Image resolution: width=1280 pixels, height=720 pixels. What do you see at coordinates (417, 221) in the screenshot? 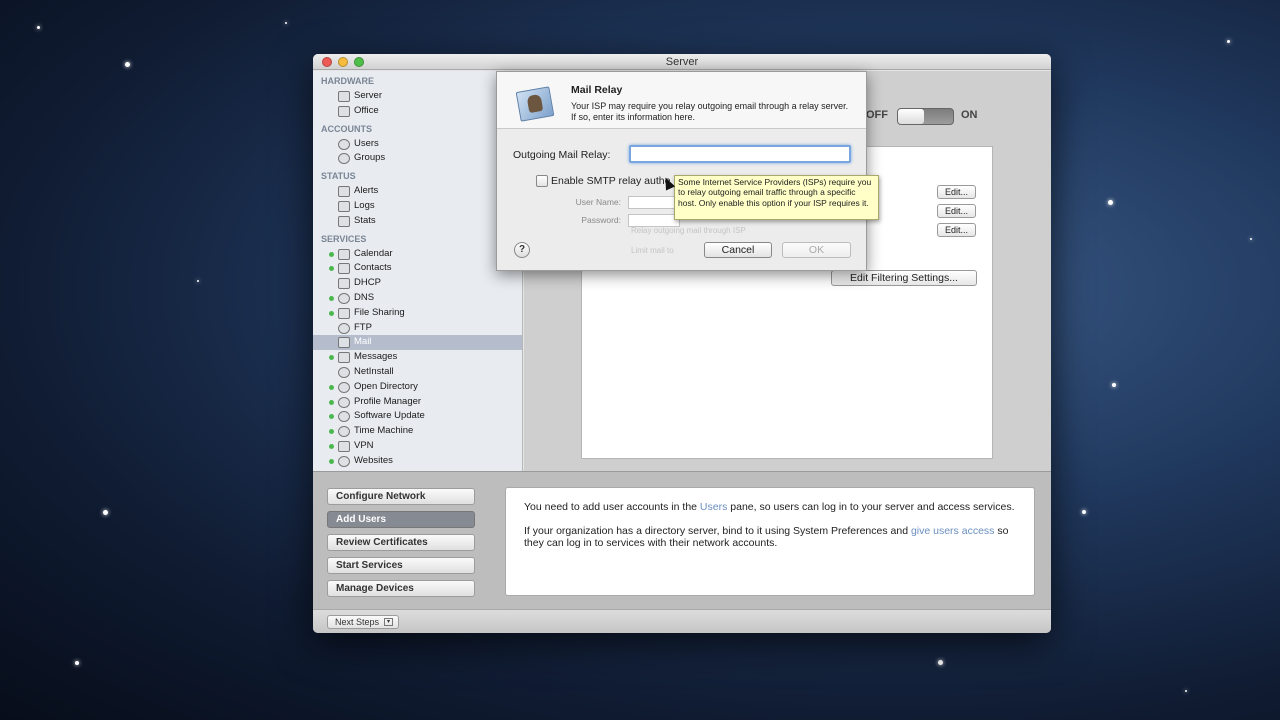
I see `sidebar-item-stats: Stats` at bounding box center [417, 221].